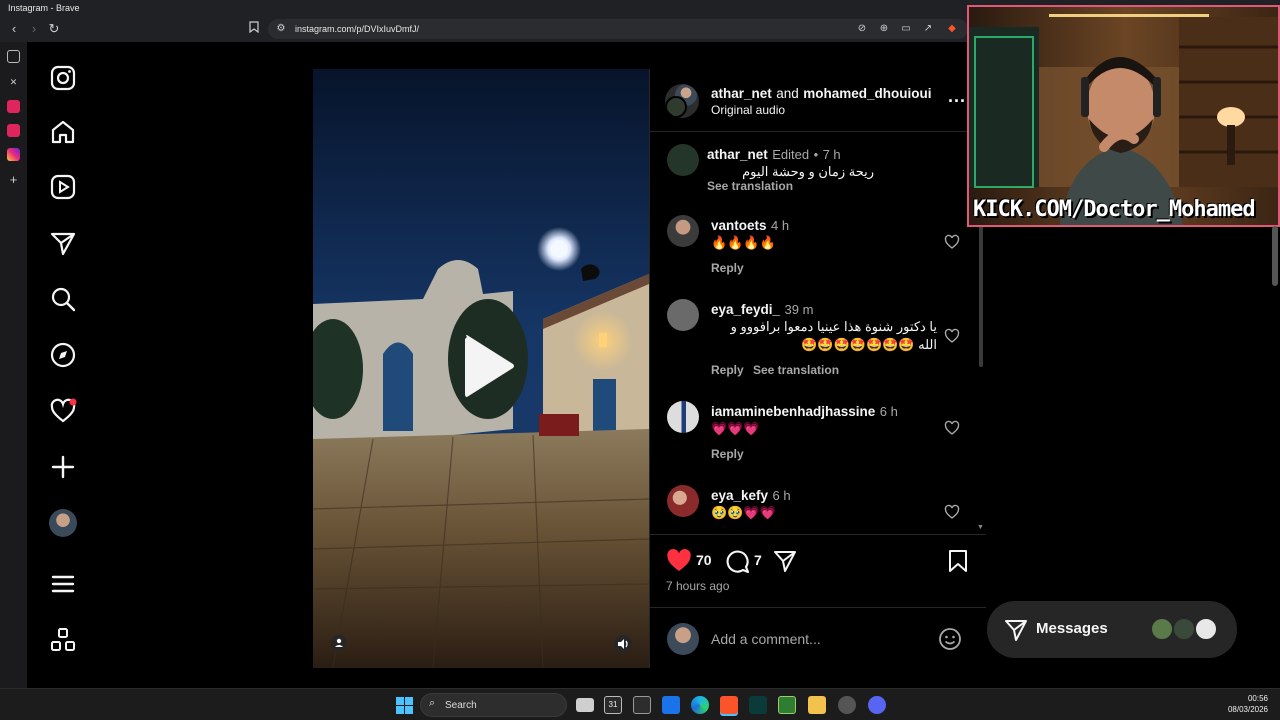 The width and height of the screenshot is (1280, 720). I want to click on task-view-icon, so click(585, 705).